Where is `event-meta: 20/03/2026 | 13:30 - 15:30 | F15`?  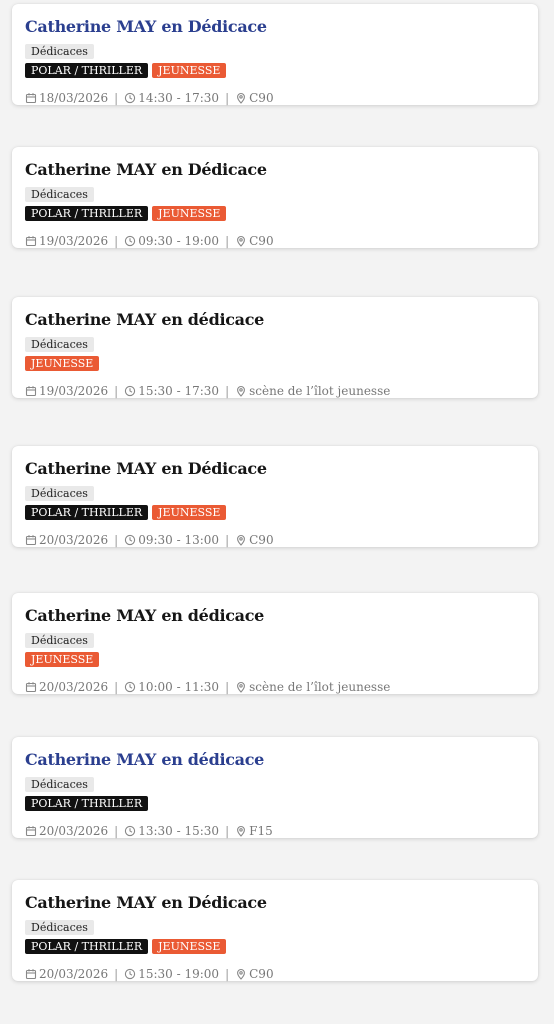
event-meta: 20/03/2026 | 13:30 - 15:30 | F15 is located at coordinates (275, 831).